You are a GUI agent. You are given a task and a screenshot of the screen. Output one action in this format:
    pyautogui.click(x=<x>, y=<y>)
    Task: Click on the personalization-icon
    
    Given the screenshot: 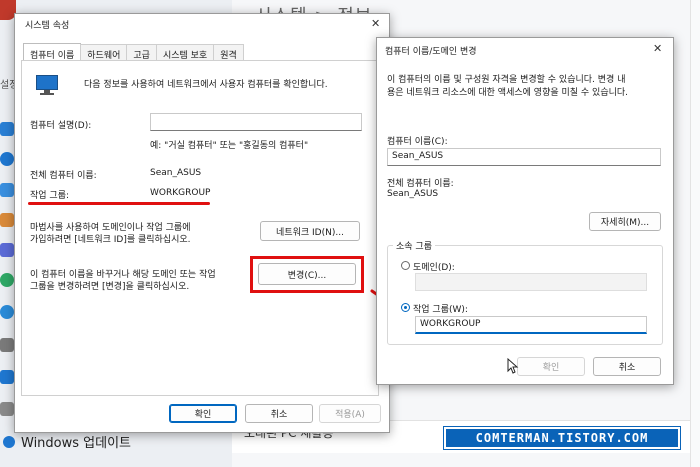 What is the action you would take?
    pyautogui.click(x=7, y=220)
    